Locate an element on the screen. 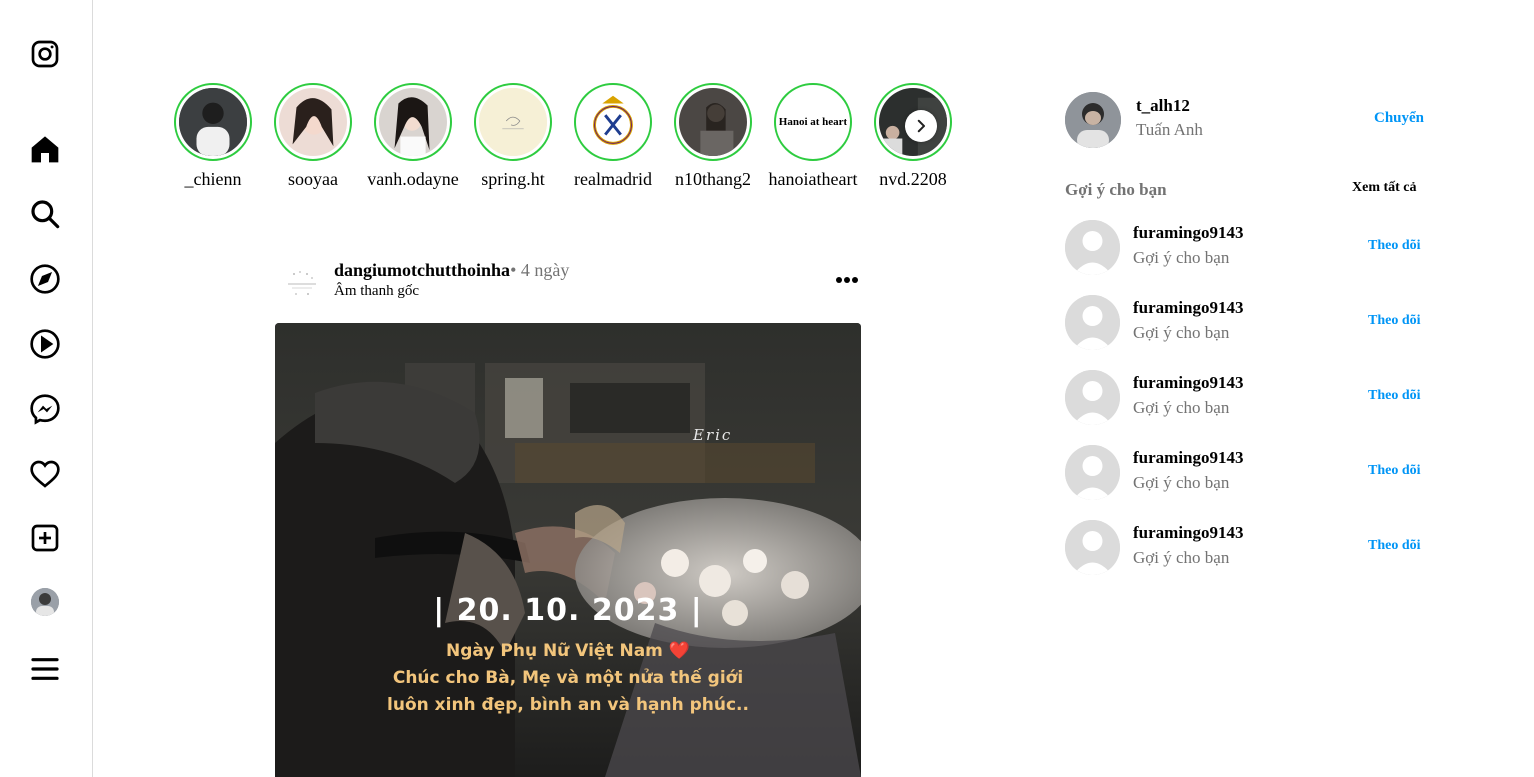  story-item: Hanoi at heart hanoiatheart is located at coordinates (821, 136).